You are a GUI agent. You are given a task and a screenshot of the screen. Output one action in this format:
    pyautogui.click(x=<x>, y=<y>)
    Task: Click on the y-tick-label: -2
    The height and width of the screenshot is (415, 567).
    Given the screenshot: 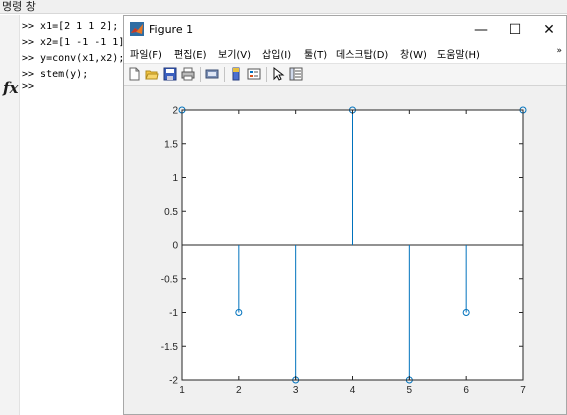 What is the action you would take?
    pyautogui.click(x=173, y=381)
    